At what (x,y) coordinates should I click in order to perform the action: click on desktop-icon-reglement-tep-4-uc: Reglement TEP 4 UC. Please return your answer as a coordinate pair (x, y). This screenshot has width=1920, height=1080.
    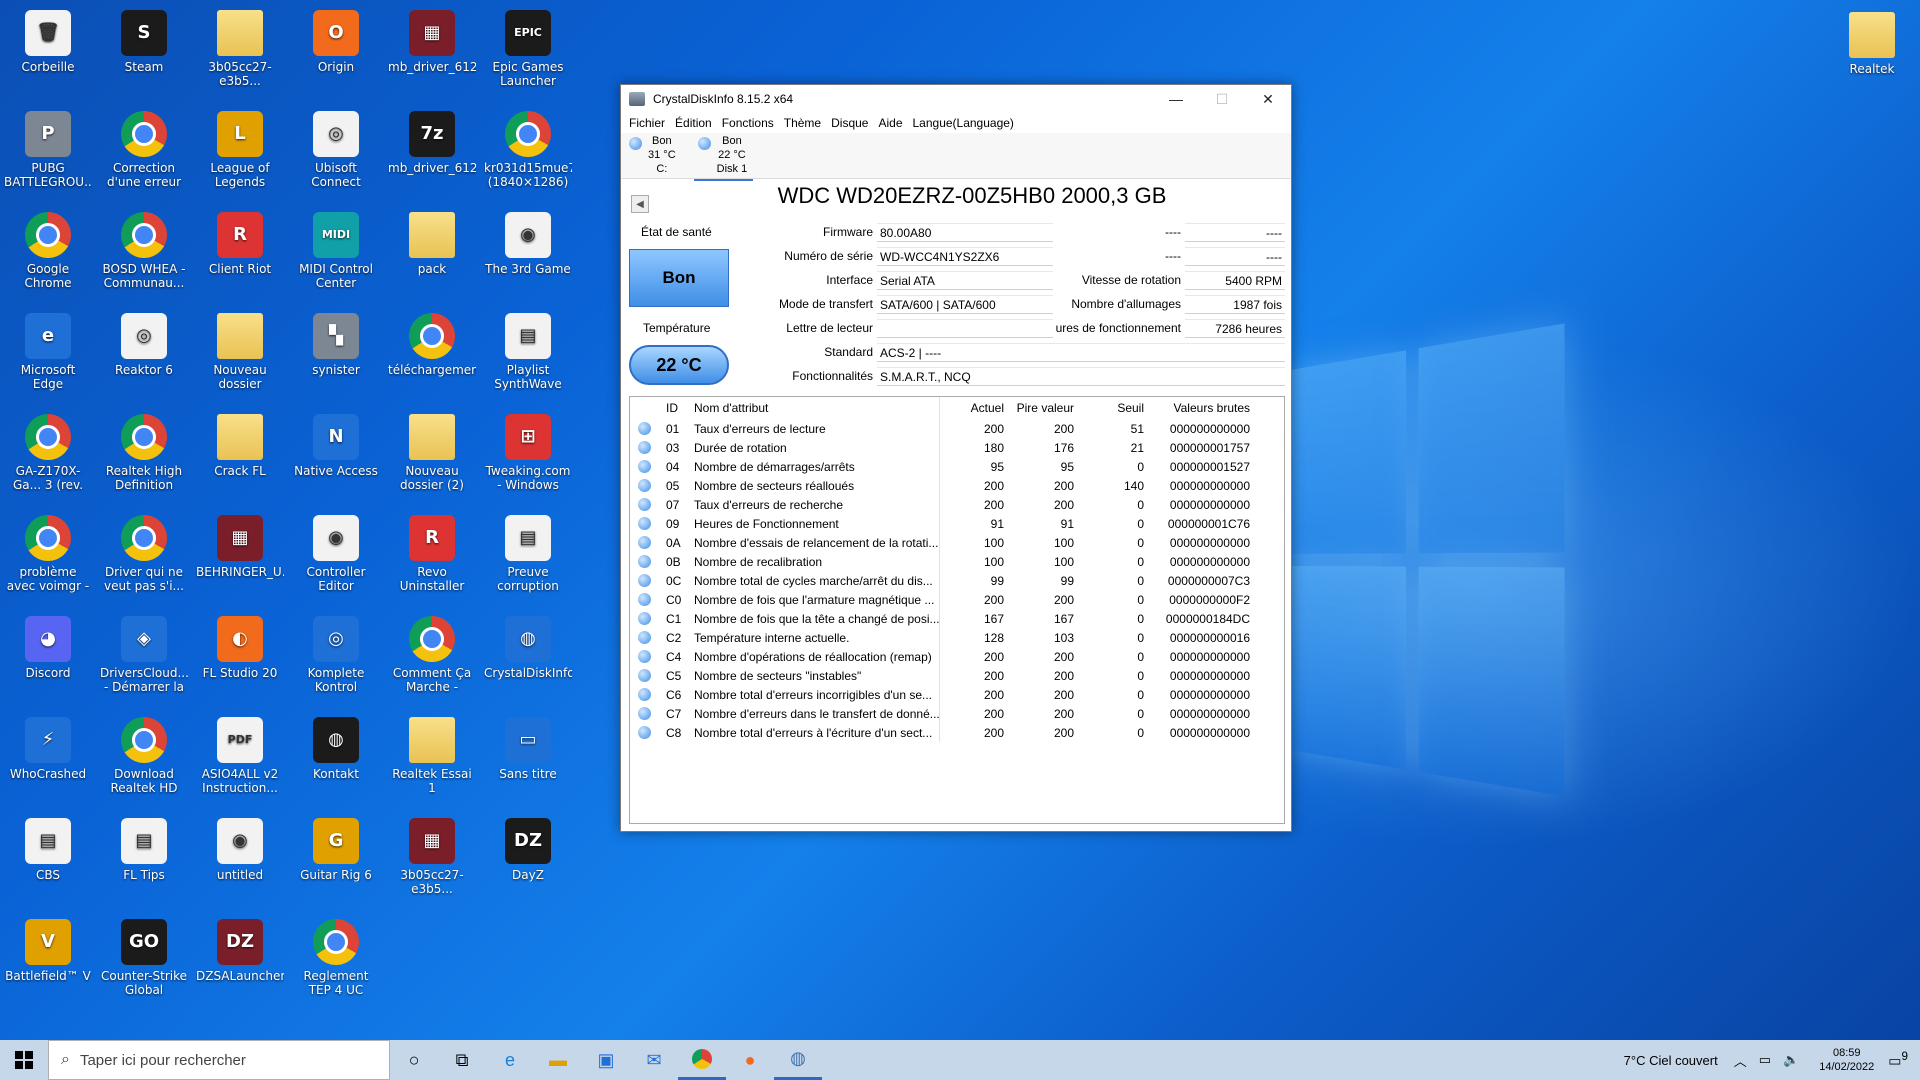
    Looking at the image, I should click on (336, 955).